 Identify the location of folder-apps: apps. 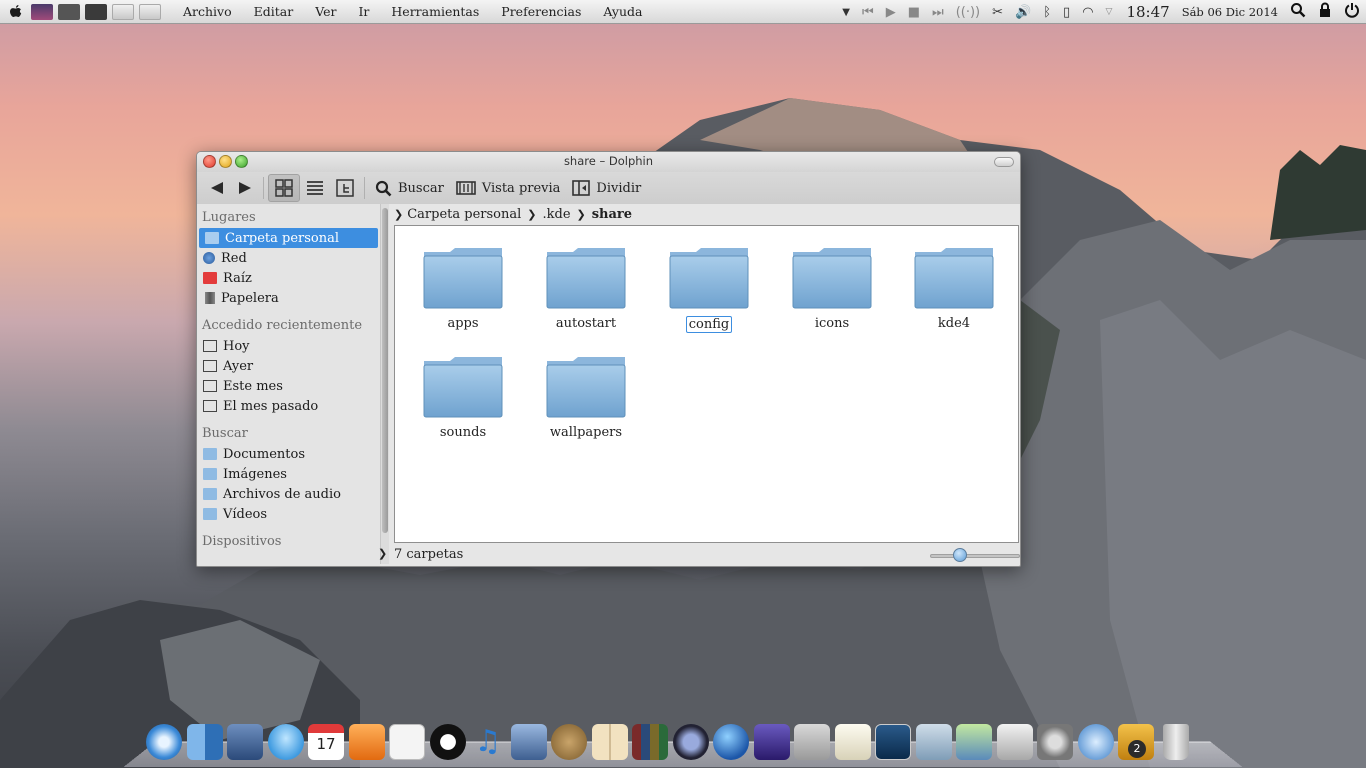
(463, 288).